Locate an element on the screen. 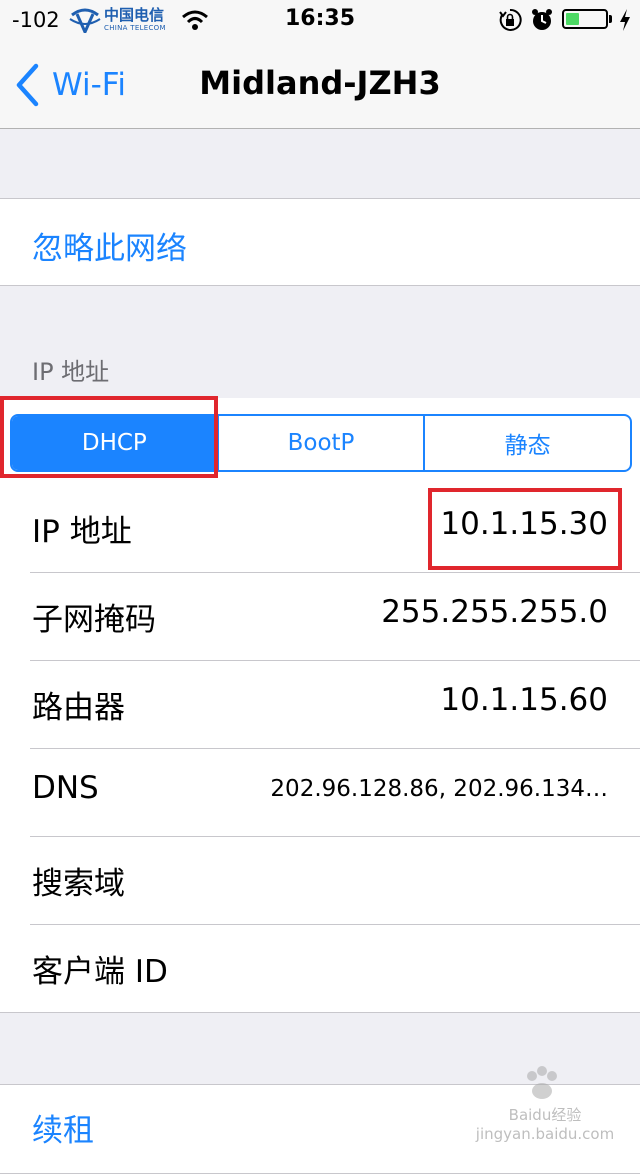 Image resolution: width=640 pixels, height=1174 pixels. forget-network-cell: 忽略此网络 is located at coordinates (320, 242).